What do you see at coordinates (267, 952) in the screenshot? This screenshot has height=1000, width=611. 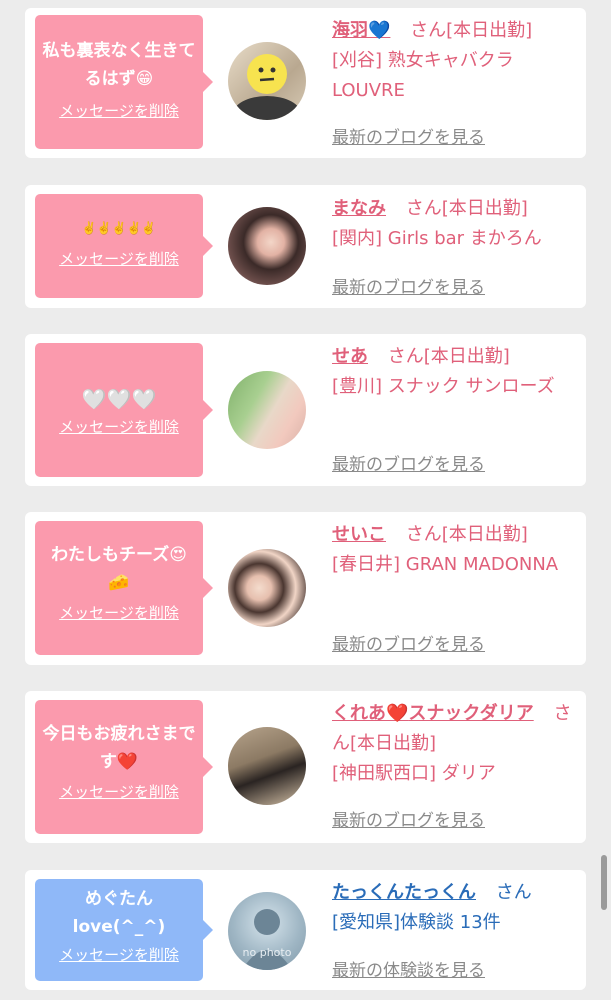 I see `no-photo-label: no photo` at bounding box center [267, 952].